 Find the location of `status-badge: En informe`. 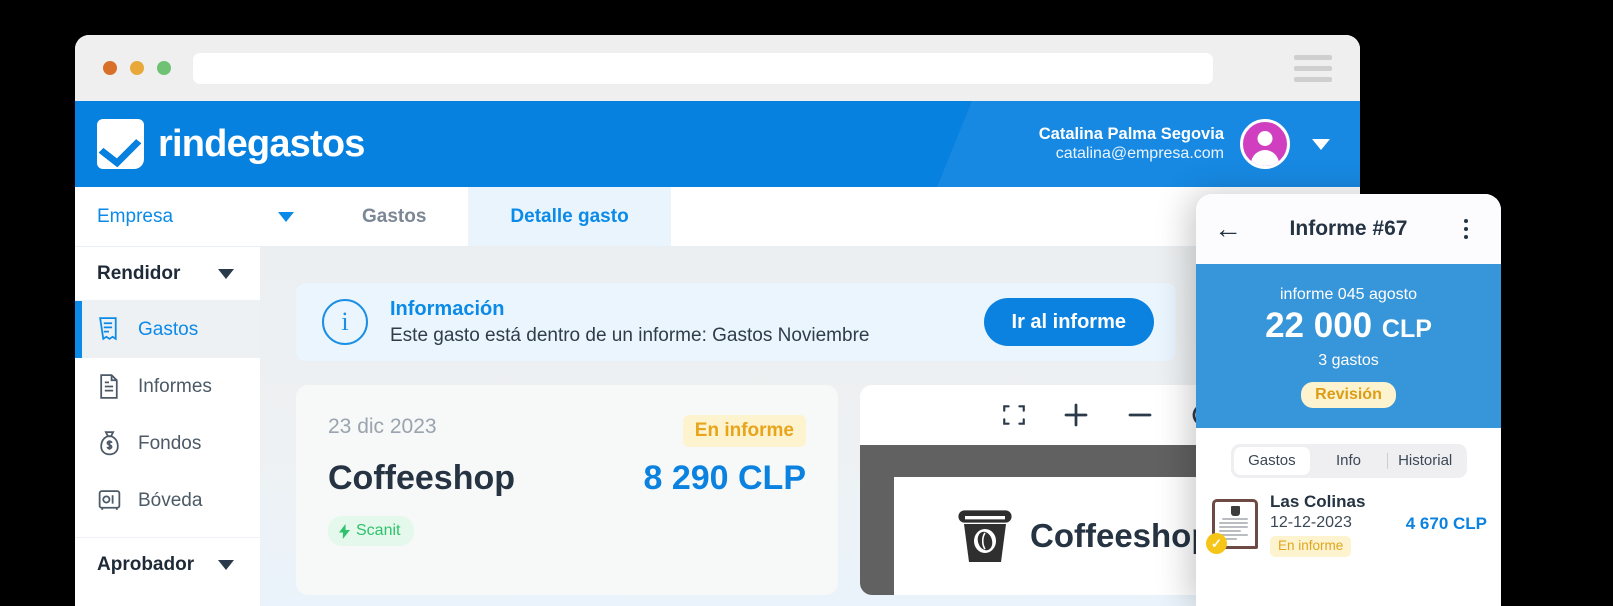

status-badge: En informe is located at coordinates (744, 431).